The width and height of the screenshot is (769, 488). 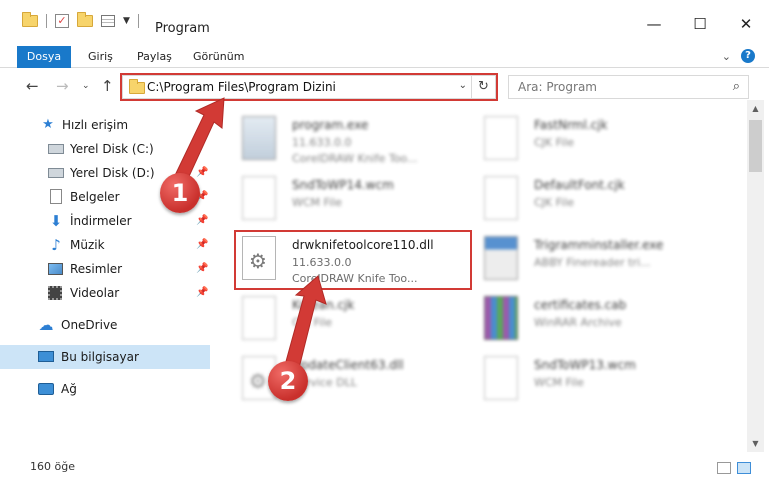 I want to click on step-marker-1: 1, so click(x=180, y=193).